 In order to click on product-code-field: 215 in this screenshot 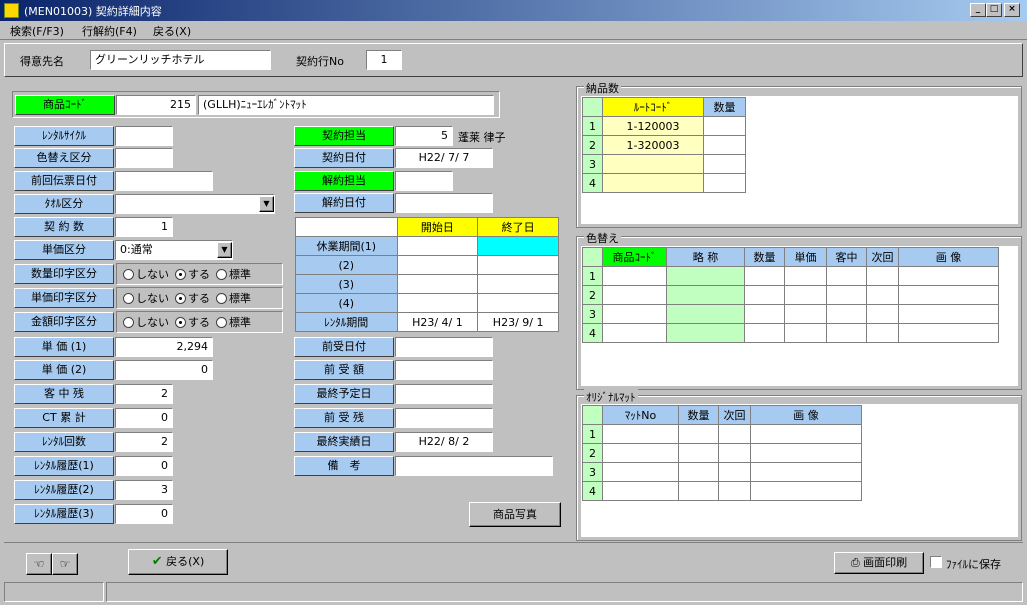, I will do `click(156, 105)`.